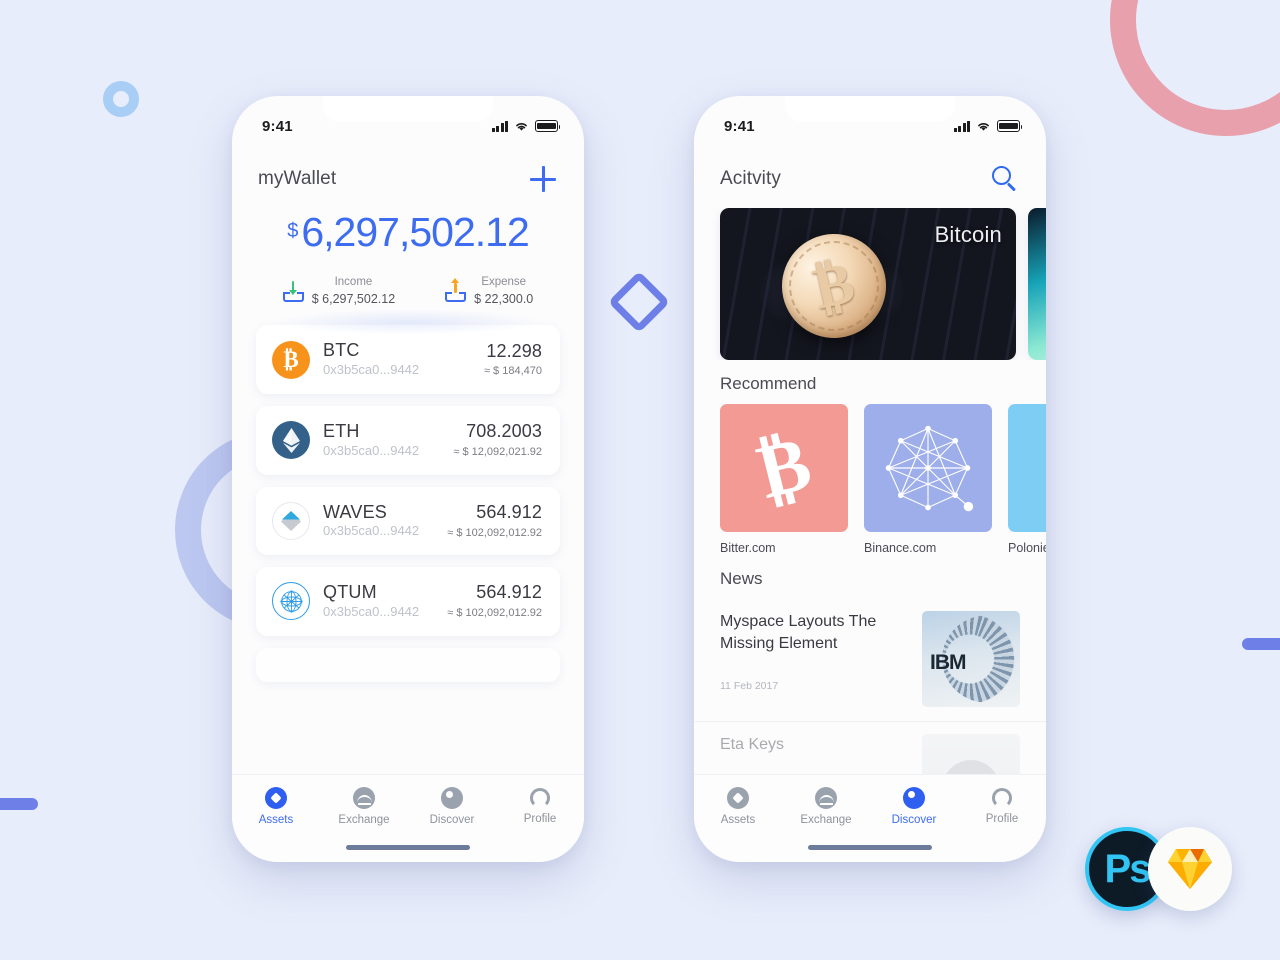 Image resolution: width=1280 pixels, height=960 pixels. What do you see at coordinates (1195, 68) in the screenshot?
I see `decorative-arc-pink` at bounding box center [1195, 68].